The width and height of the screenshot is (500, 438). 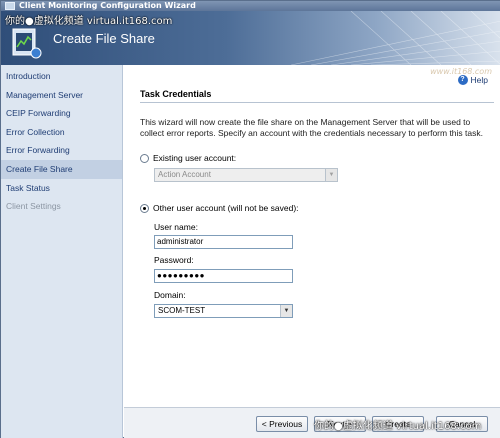 I want to click on existing-account-value: Action Account, so click(x=184, y=174).